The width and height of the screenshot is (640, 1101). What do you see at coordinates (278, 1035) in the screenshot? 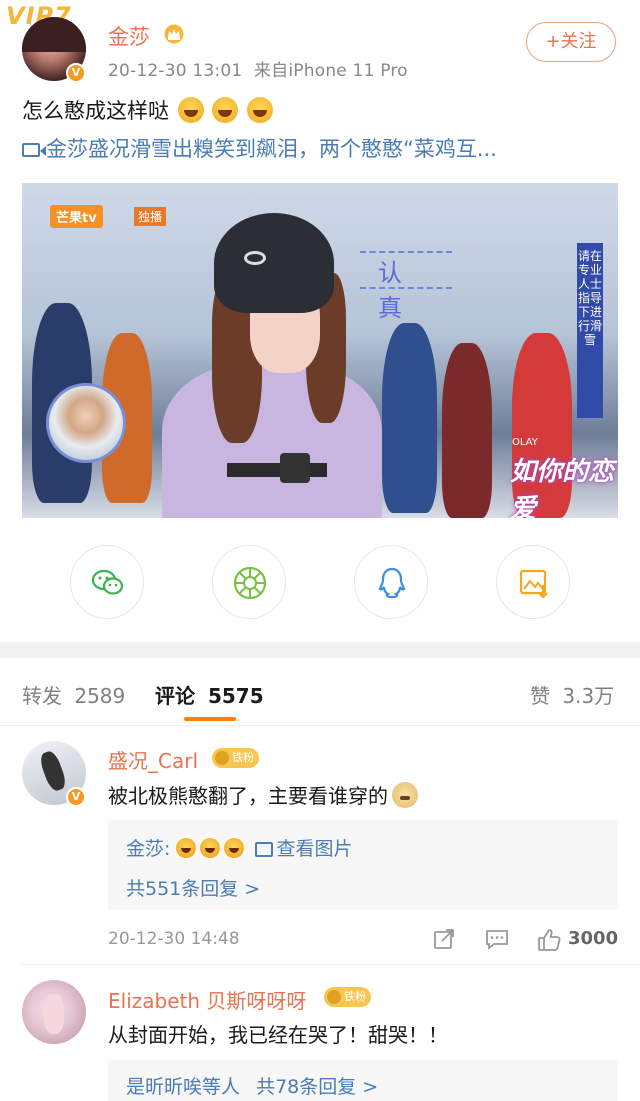
I see `comment-text: 从封面开始，我已经在哭了！甜哭！！` at bounding box center [278, 1035].